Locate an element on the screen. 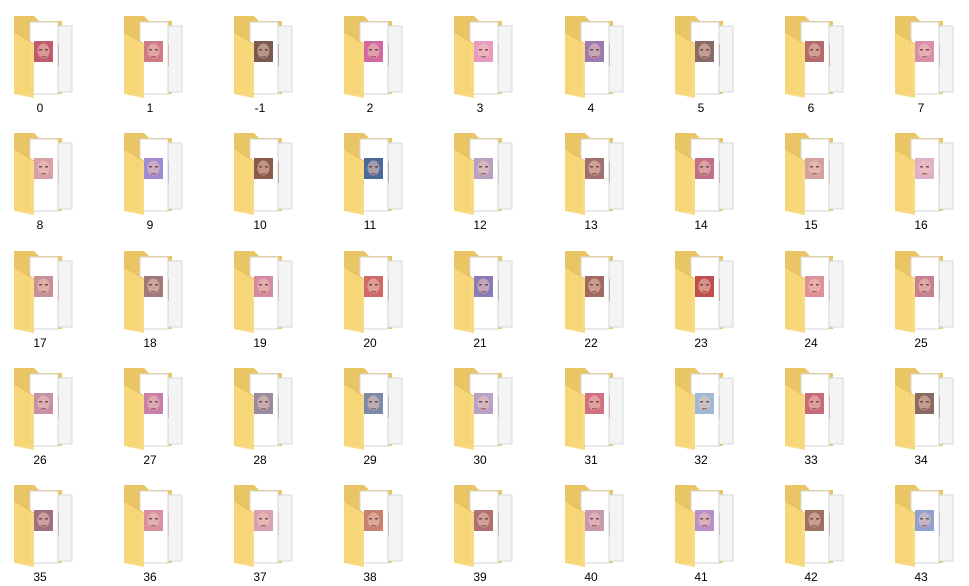 This screenshot has height=586, width=969. folder-item: 10 is located at coordinates (282, 187).